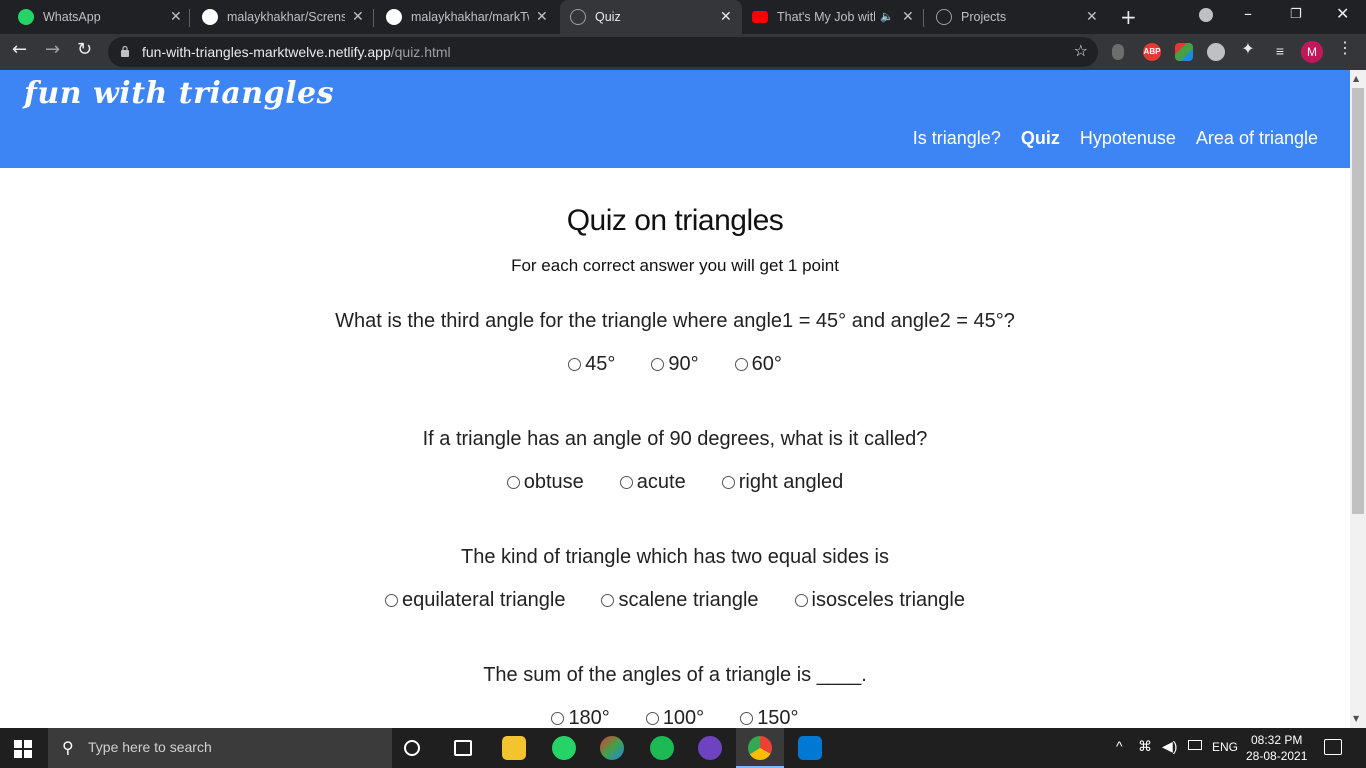 This screenshot has height=768, width=1366. Describe the element at coordinates (1128, 138) in the screenshot. I see `nav-link-hypotenuse: Hypotenuse` at that location.